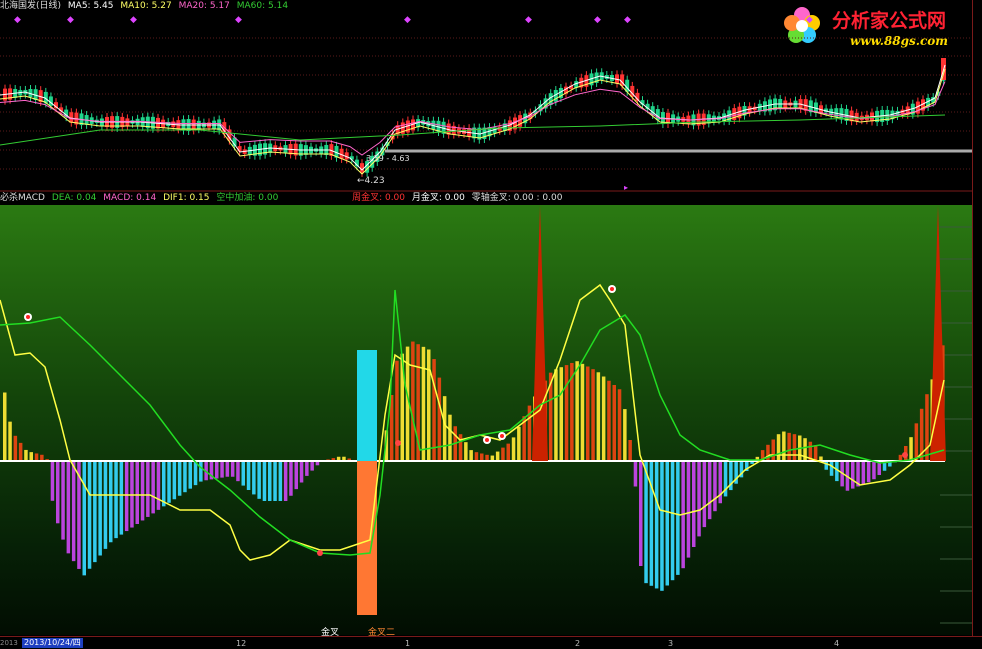 Image resolution: width=982 pixels, height=649 pixels. What do you see at coordinates (74, 198) in the screenshot?
I see `dea-value: DEA: 0.04` at bounding box center [74, 198].